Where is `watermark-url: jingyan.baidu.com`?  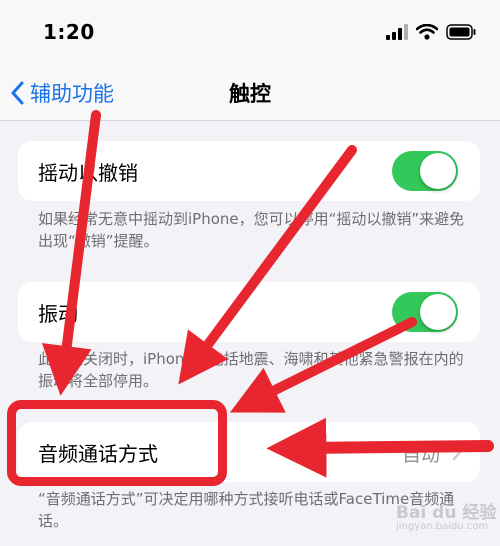 watermark-url: jingyan.baidu.com is located at coordinates (442, 526).